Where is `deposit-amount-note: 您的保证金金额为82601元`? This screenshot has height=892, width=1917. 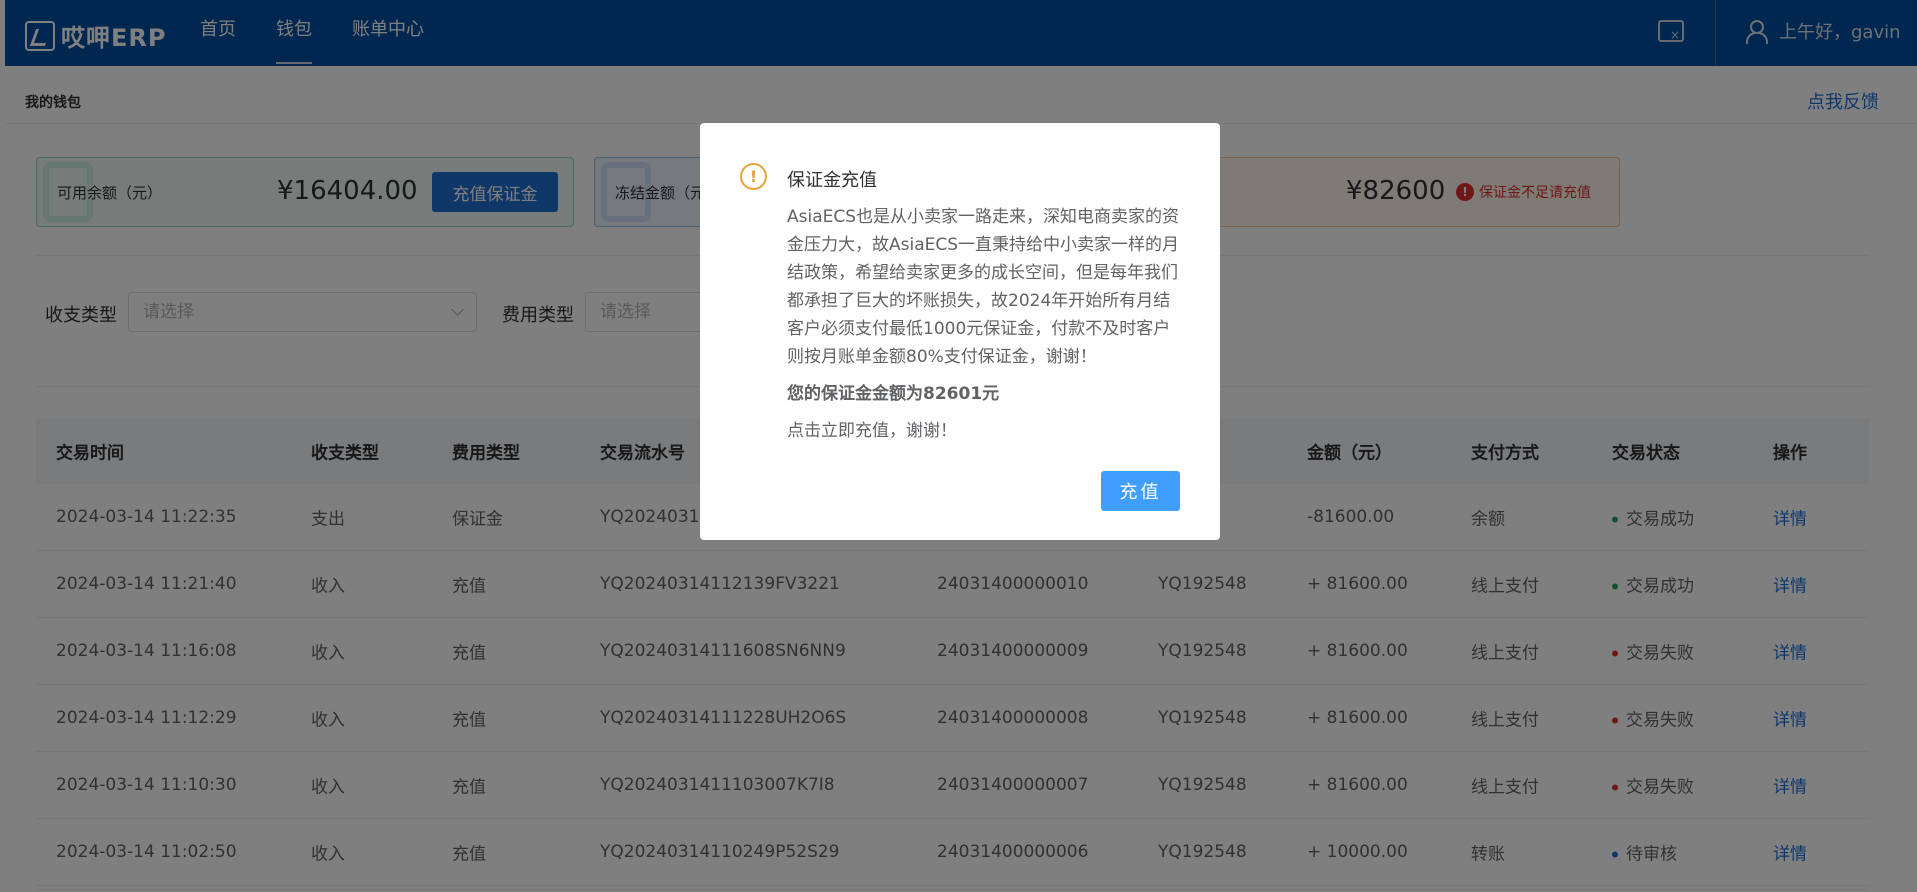 deposit-amount-note: 您的保证金金额为82601元 is located at coordinates (893, 394).